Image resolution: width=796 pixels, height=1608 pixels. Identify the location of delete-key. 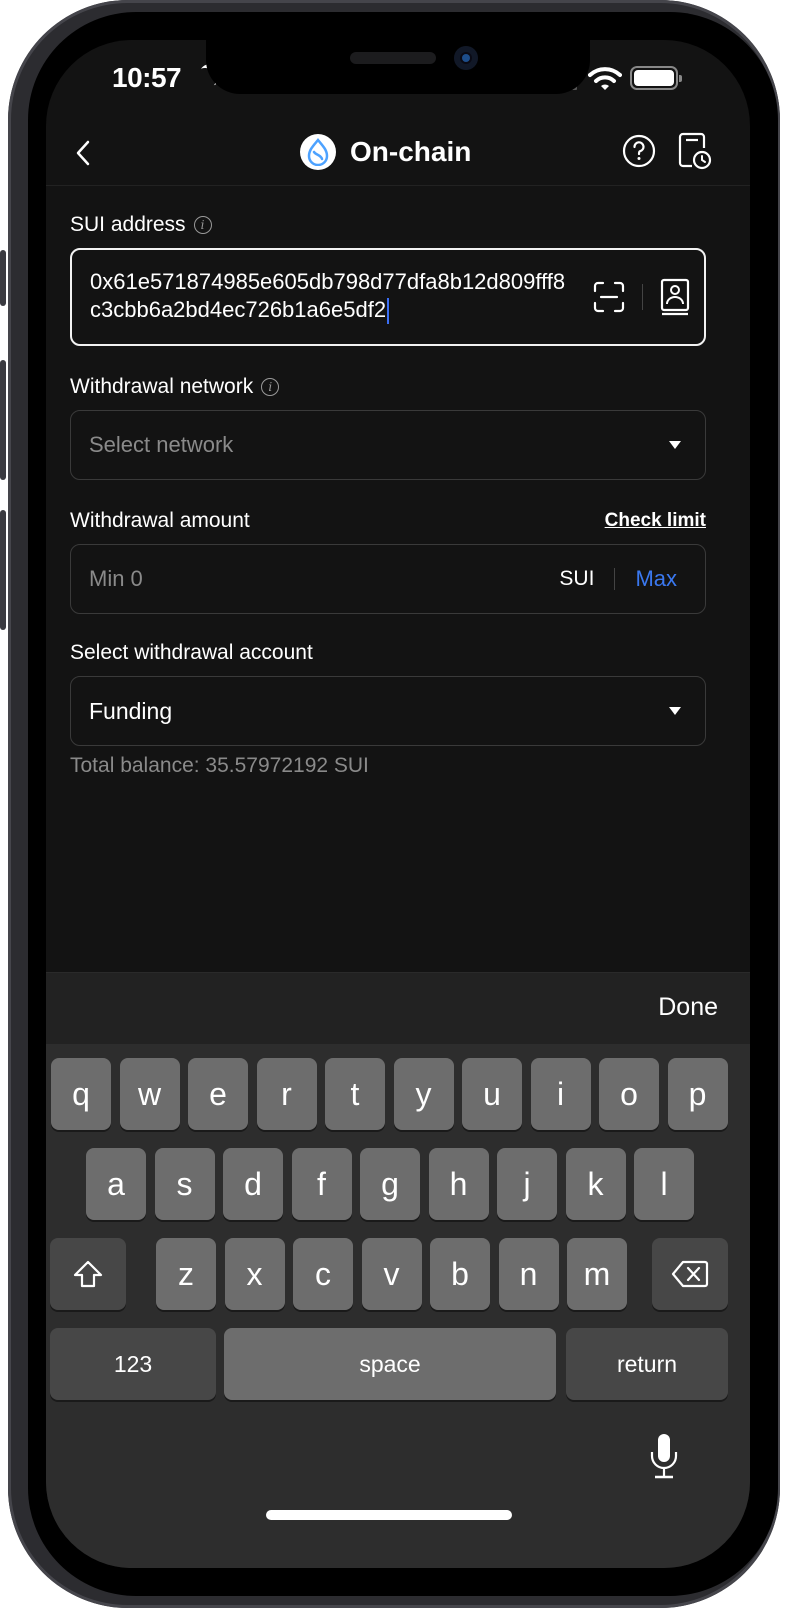
(690, 1274).